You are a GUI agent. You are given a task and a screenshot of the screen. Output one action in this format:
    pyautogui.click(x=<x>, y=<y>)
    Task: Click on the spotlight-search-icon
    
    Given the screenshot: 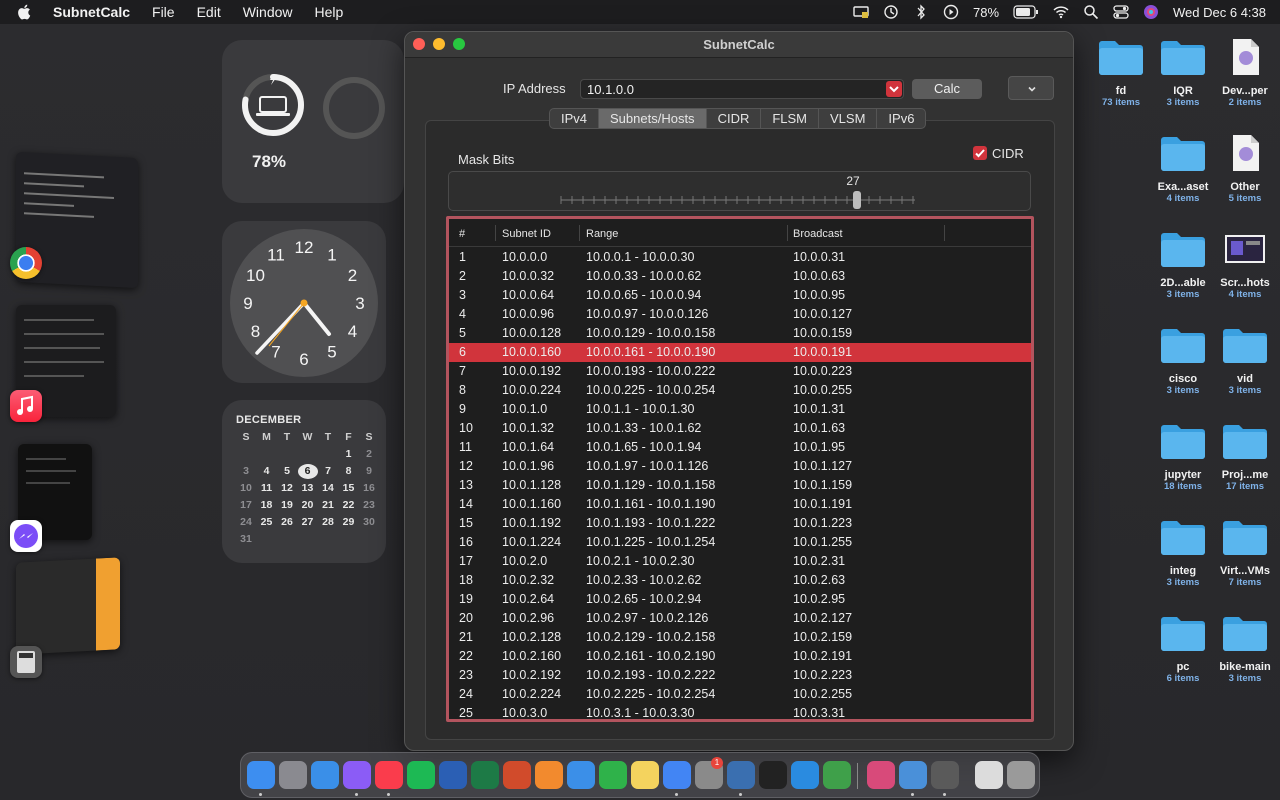 What is the action you would take?
    pyautogui.click(x=1091, y=12)
    